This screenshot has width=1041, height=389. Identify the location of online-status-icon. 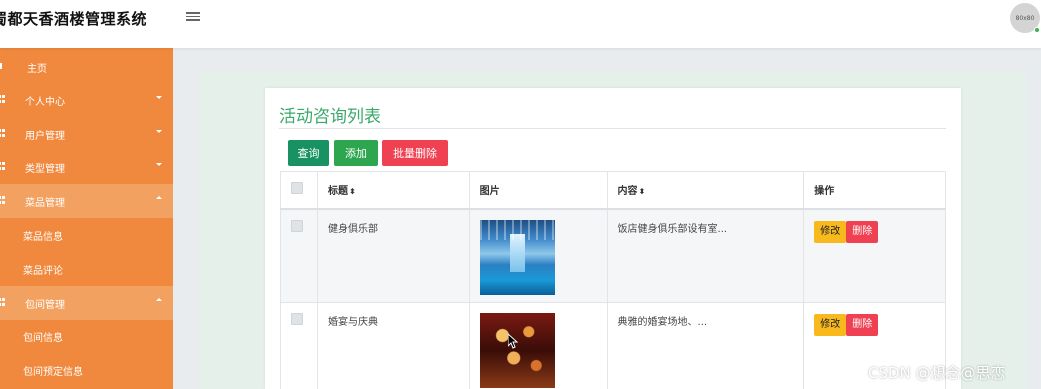
(1037, 30).